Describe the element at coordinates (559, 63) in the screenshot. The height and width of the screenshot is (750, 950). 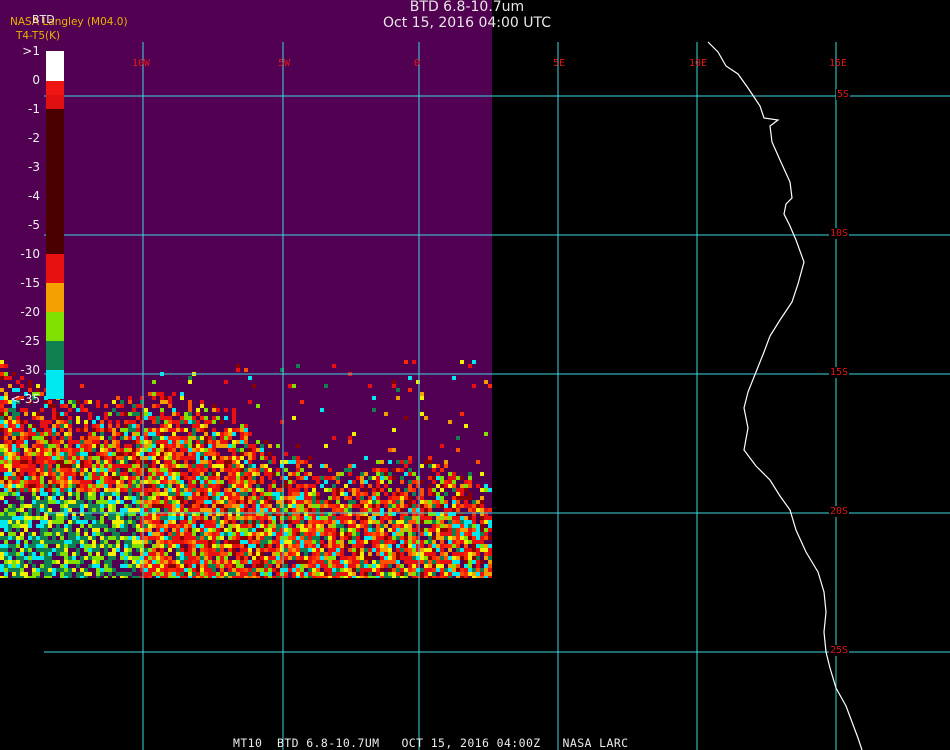
I see `longitude-label: 5E` at that location.